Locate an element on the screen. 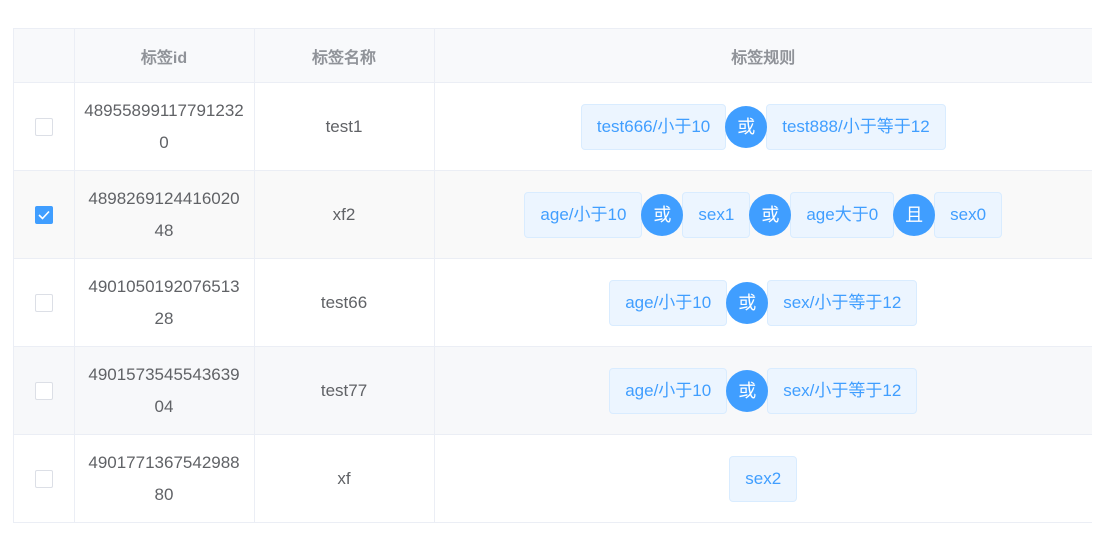 This screenshot has width=1113, height=540. header-tag-id: 标签id is located at coordinates (164, 56).